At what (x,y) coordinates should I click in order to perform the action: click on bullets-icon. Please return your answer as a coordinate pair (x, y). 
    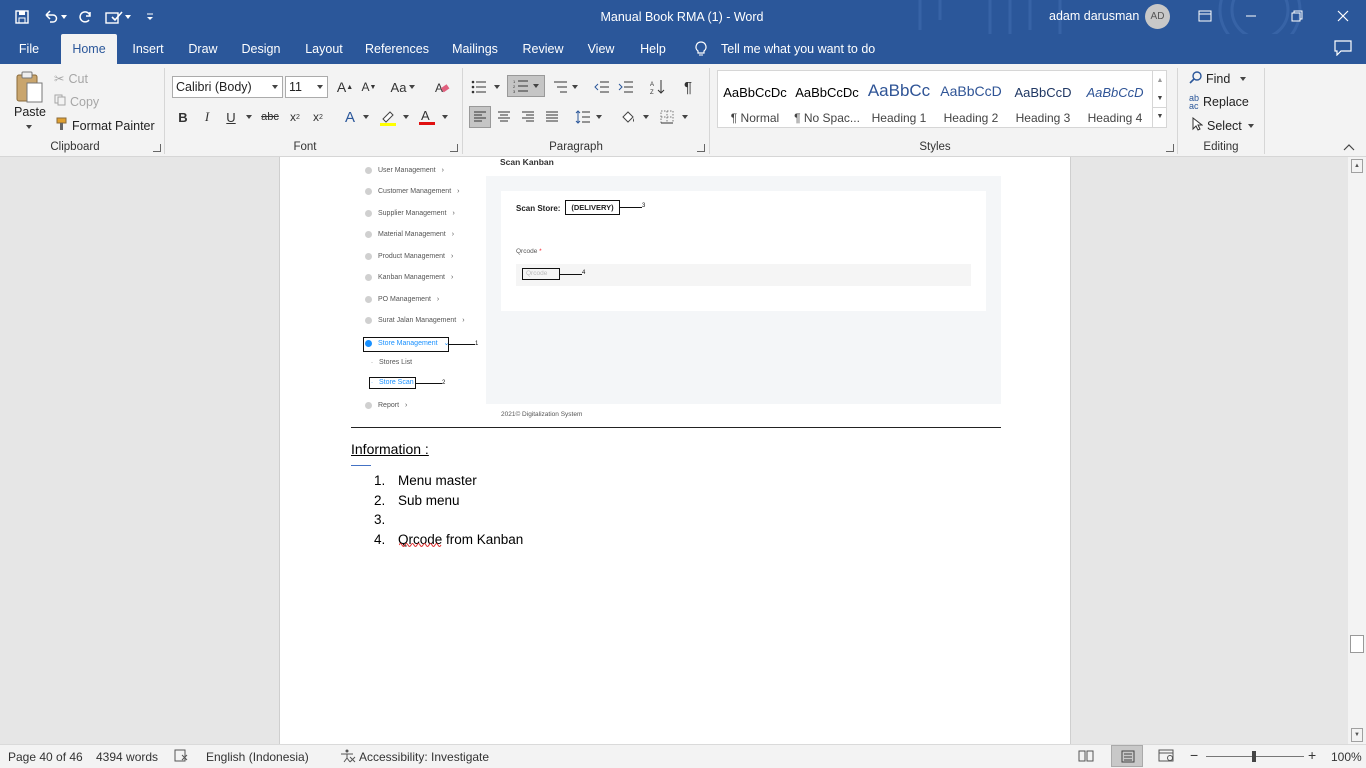
    Looking at the image, I should click on (479, 87).